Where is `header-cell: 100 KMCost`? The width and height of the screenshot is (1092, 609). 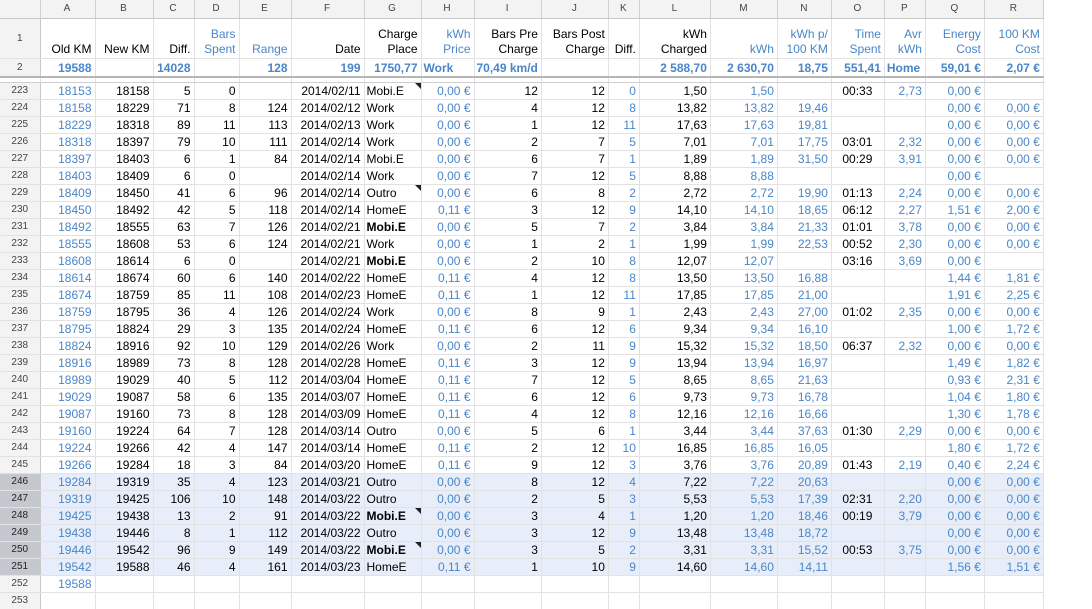 header-cell: 100 KMCost is located at coordinates (1013, 39).